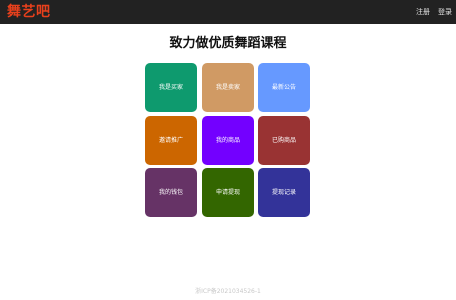 This screenshot has height=300, width=456. I want to click on tile-label: 提现记录, so click(283, 192).